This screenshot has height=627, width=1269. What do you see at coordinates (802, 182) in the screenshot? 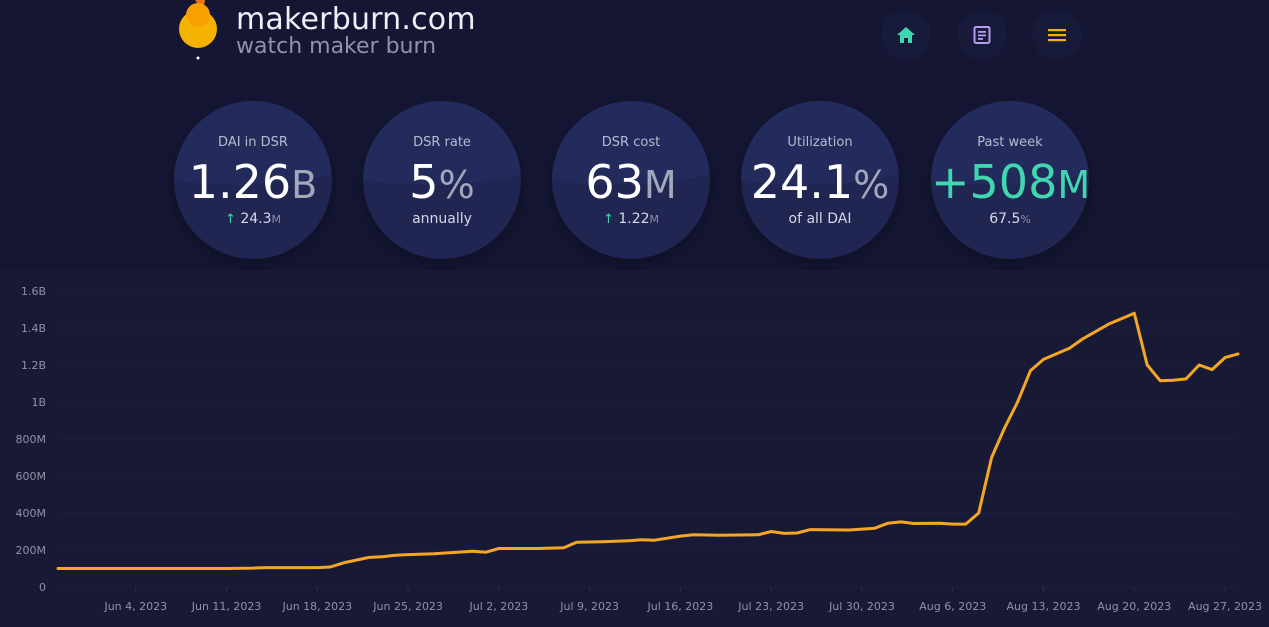
I see `stat-number: 24.1` at bounding box center [802, 182].